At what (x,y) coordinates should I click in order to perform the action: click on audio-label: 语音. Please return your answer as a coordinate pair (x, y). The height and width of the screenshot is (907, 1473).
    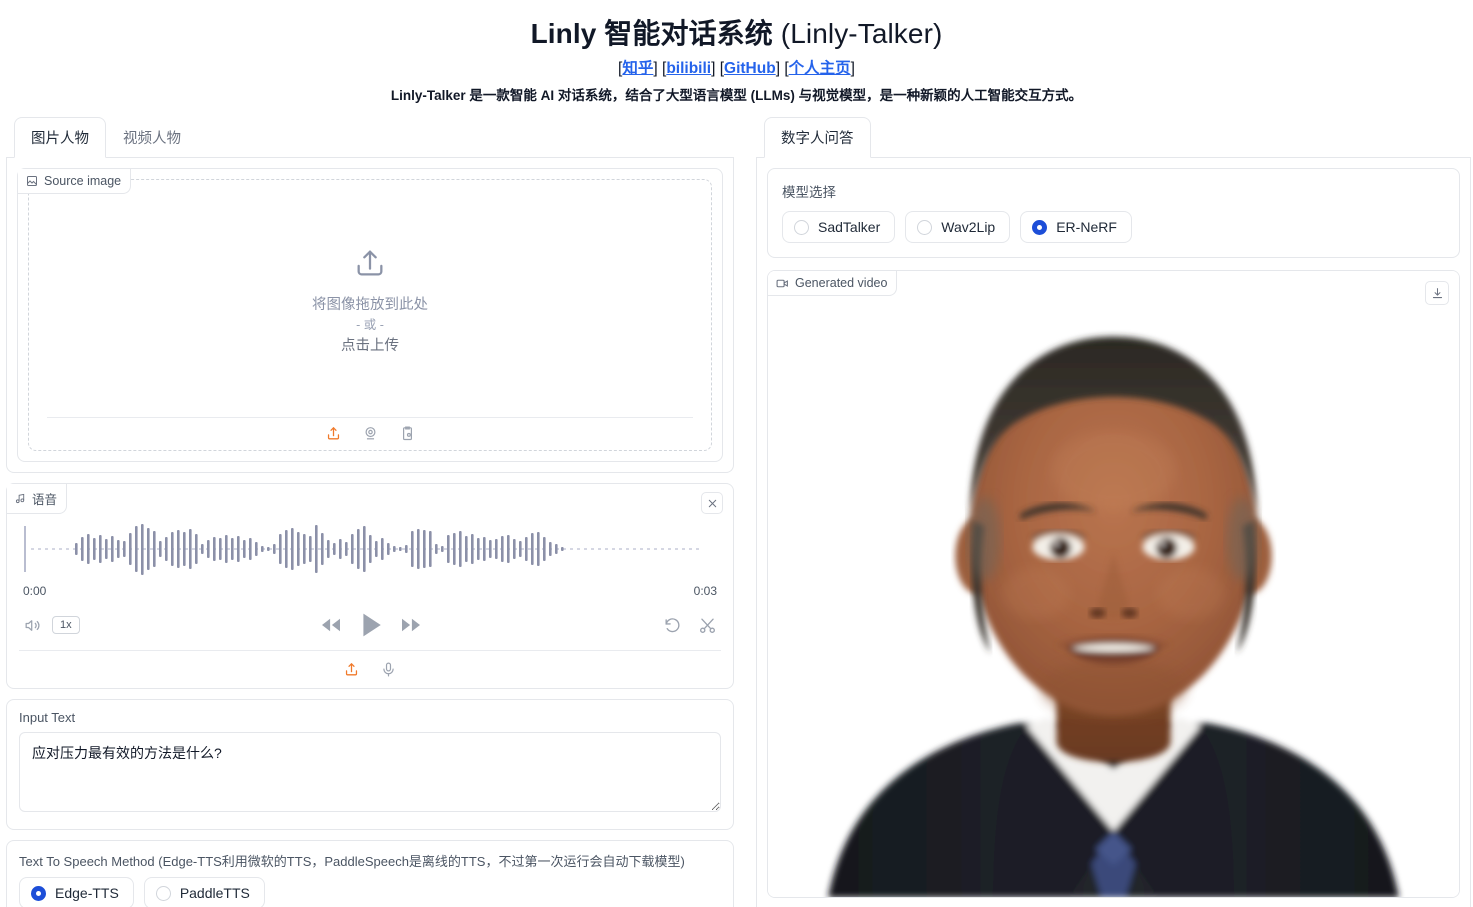
    Looking at the image, I should click on (37, 499).